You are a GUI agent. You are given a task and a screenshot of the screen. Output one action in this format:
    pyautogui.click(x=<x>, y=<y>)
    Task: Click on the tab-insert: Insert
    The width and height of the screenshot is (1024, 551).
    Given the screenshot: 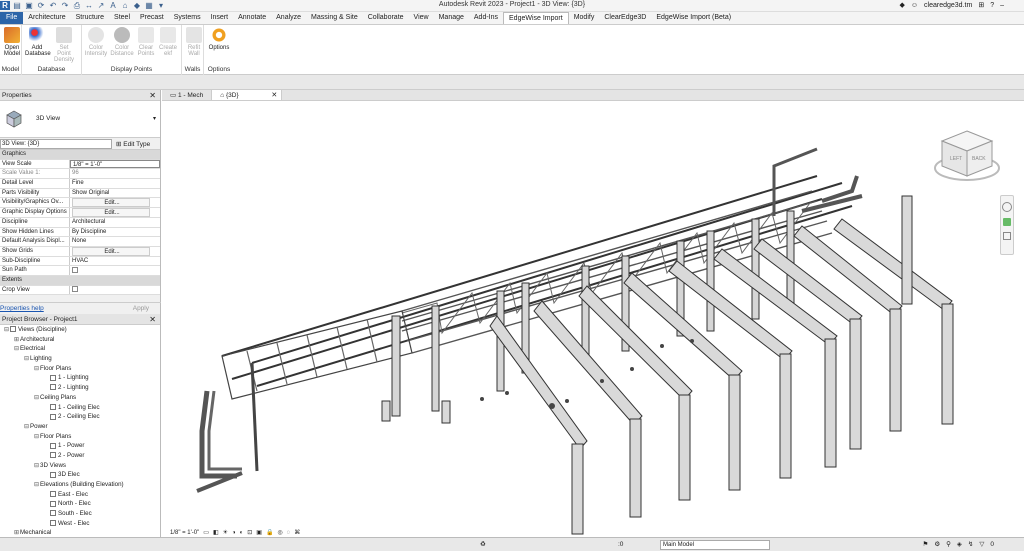 What is the action you would take?
    pyautogui.click(x=220, y=18)
    